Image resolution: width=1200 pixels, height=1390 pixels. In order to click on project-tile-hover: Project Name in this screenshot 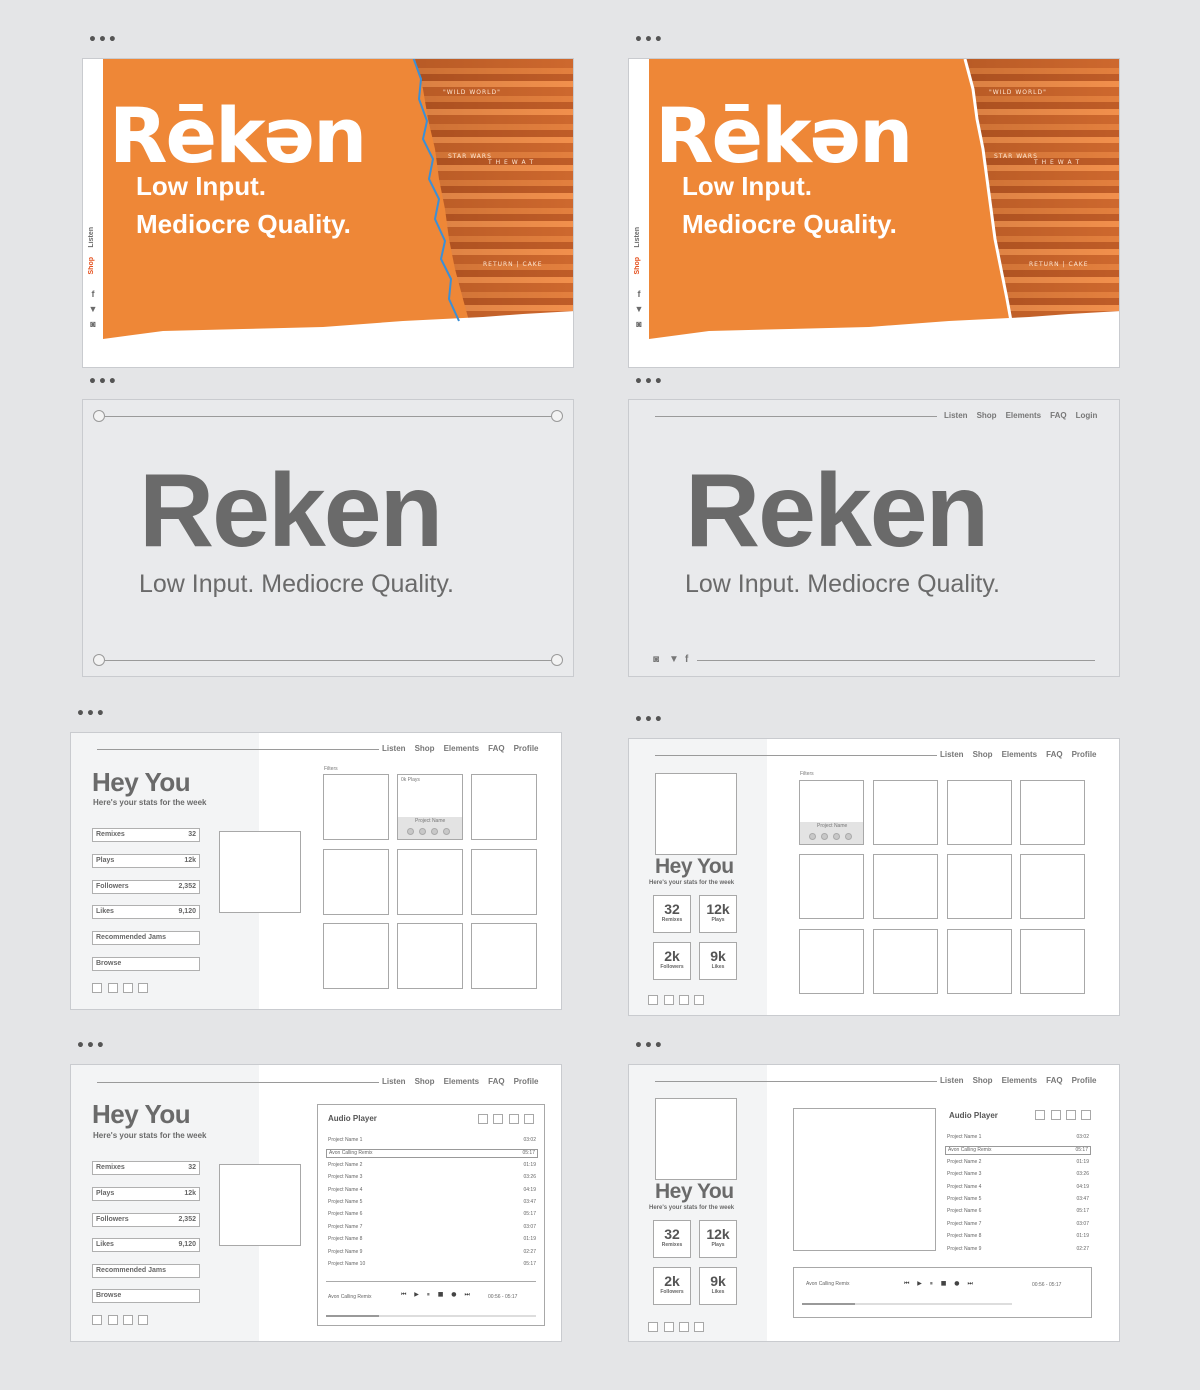, I will do `click(831, 812)`.